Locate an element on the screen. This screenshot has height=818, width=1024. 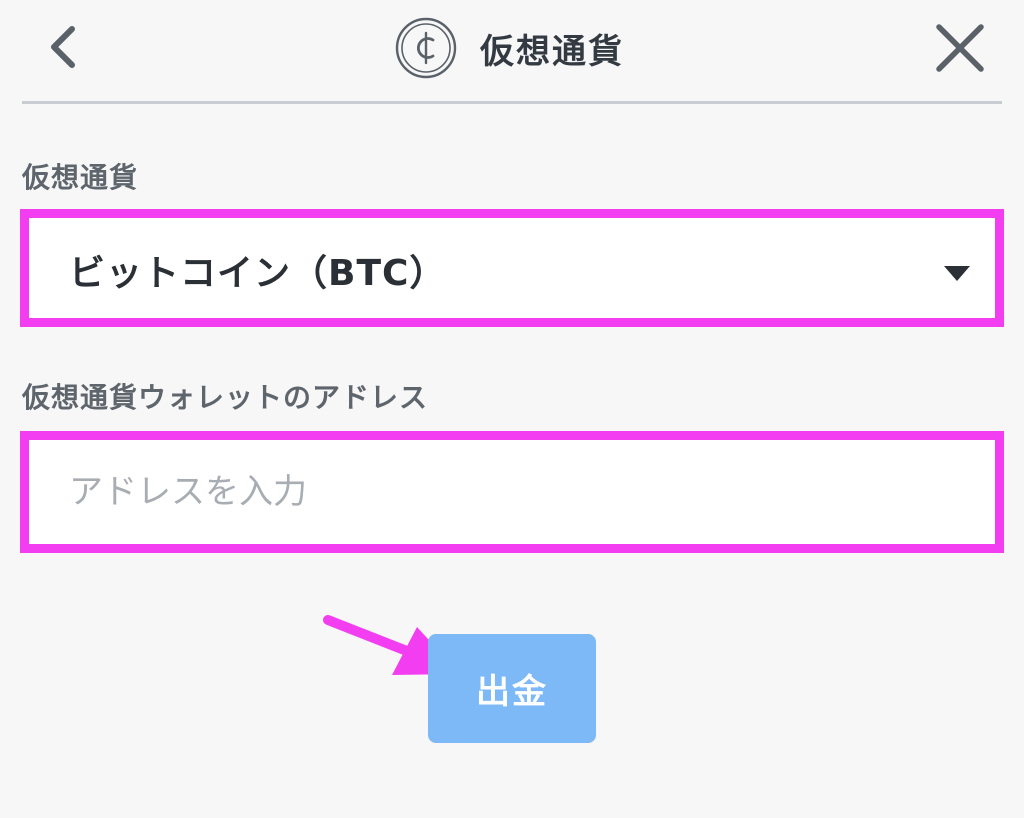
address-input is located at coordinates (507, 492).